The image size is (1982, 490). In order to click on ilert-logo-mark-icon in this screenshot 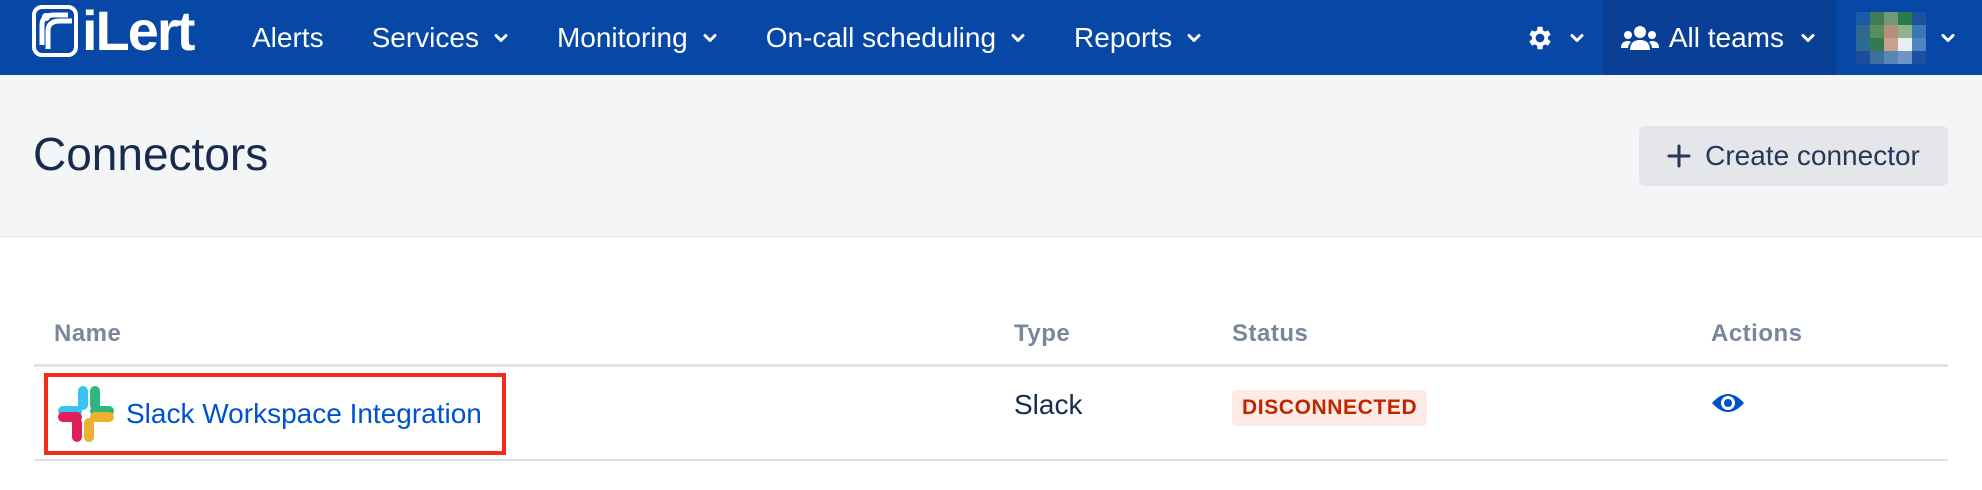, I will do `click(55, 31)`.